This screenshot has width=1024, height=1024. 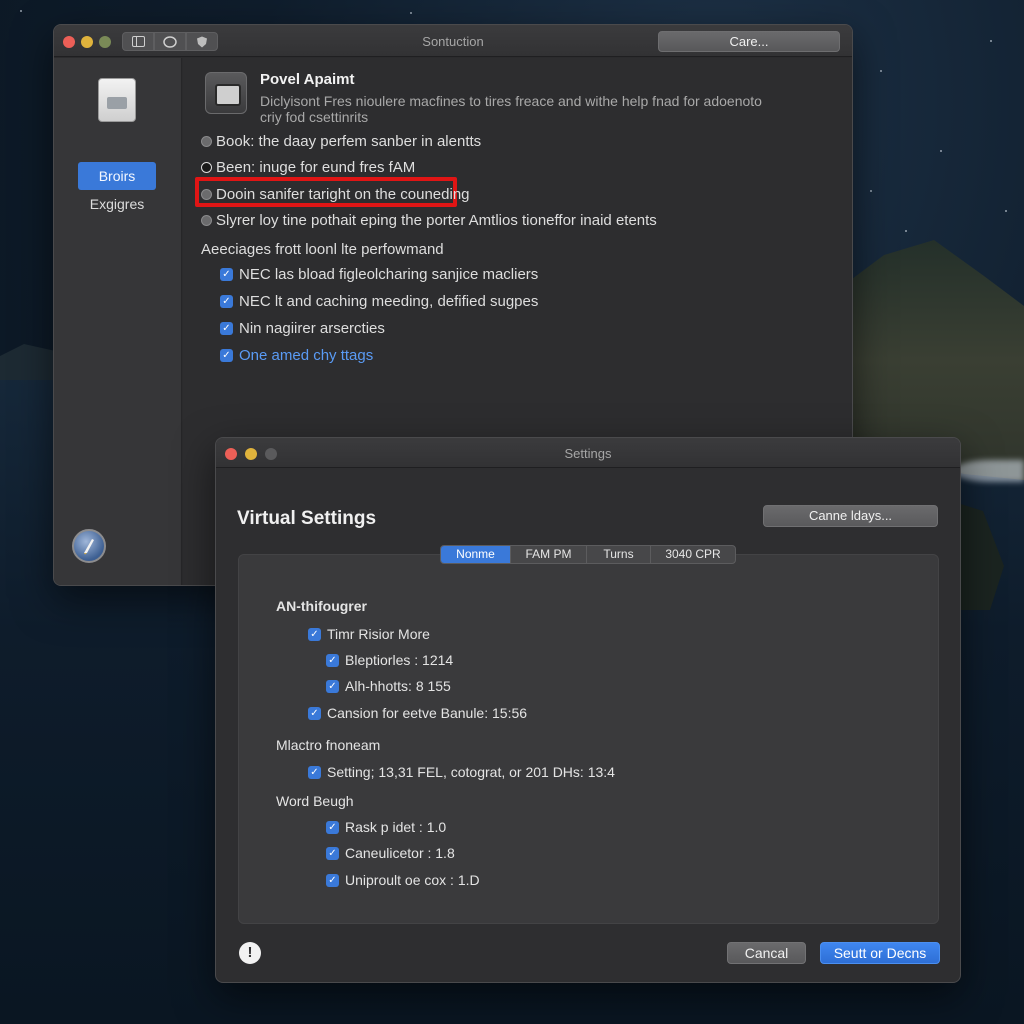 I want to click on primary-button: Seutt or Decns, so click(x=880, y=953).